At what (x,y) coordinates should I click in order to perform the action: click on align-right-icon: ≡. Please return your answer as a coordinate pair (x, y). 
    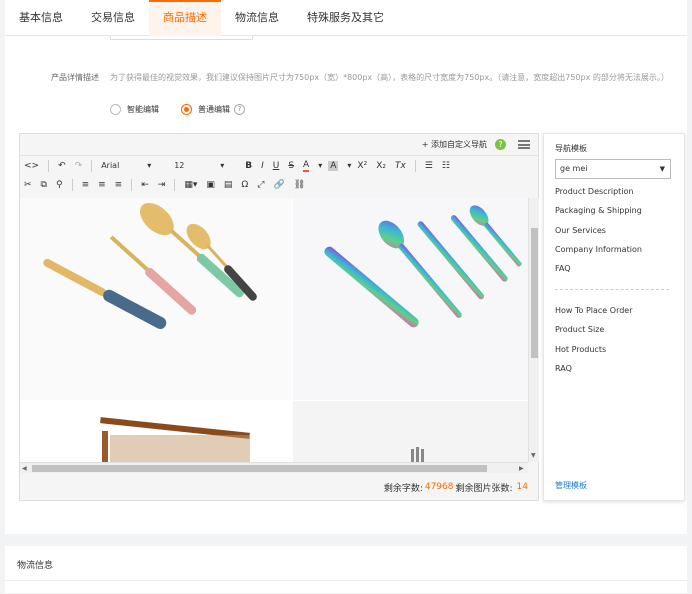
    Looking at the image, I should click on (119, 185).